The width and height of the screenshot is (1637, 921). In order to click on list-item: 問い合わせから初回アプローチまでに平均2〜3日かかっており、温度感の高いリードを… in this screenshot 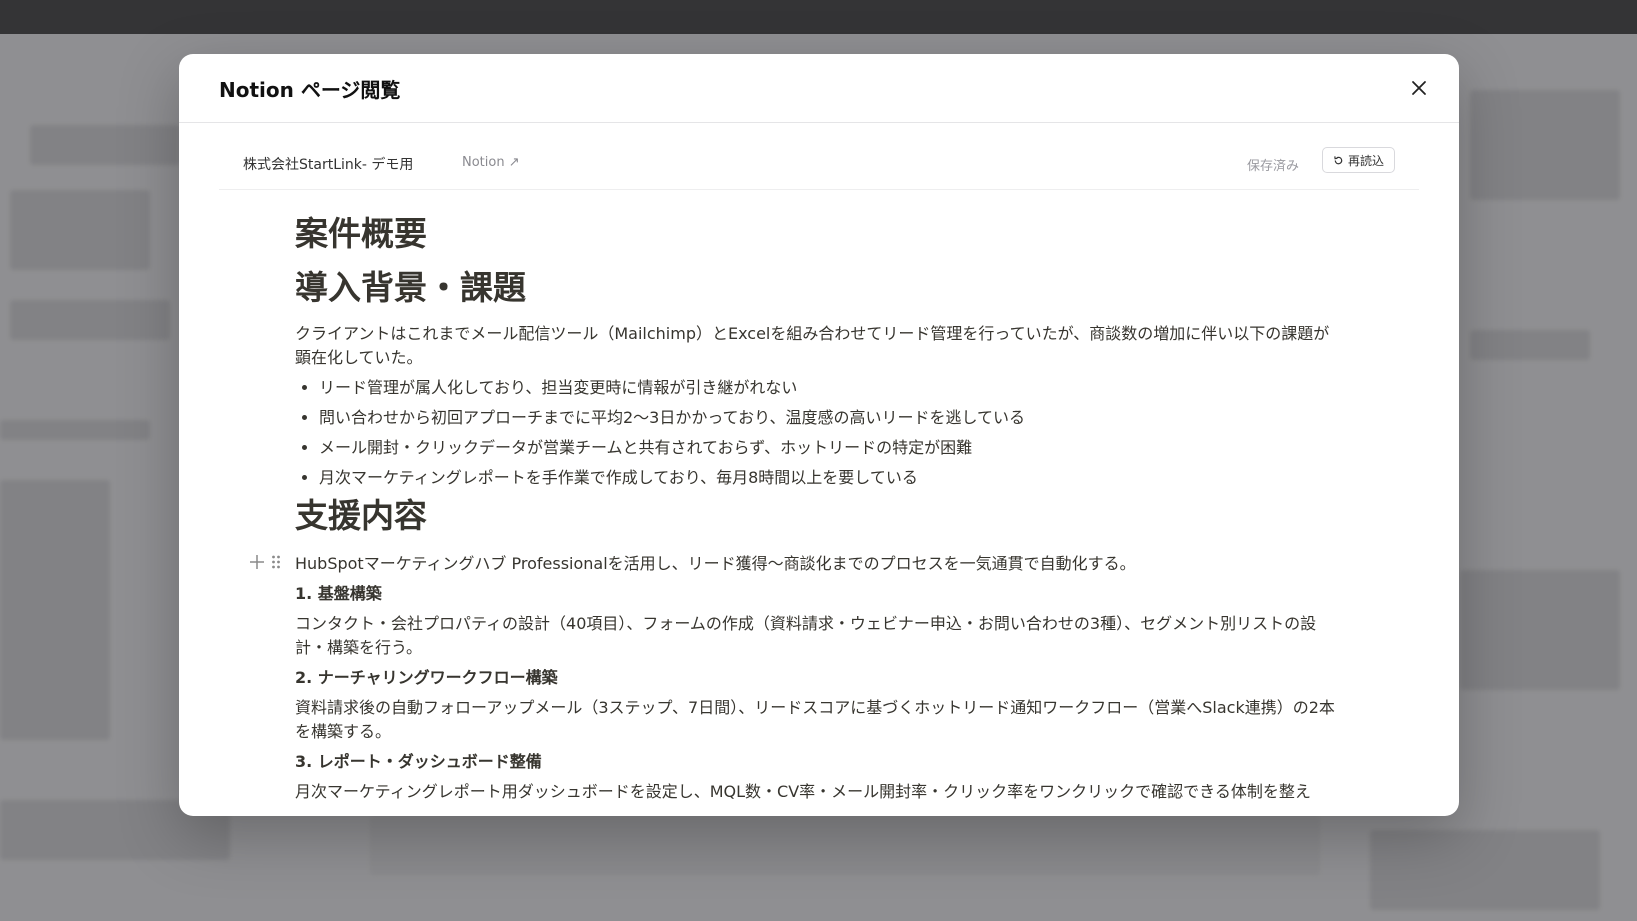, I will do `click(832, 418)`.